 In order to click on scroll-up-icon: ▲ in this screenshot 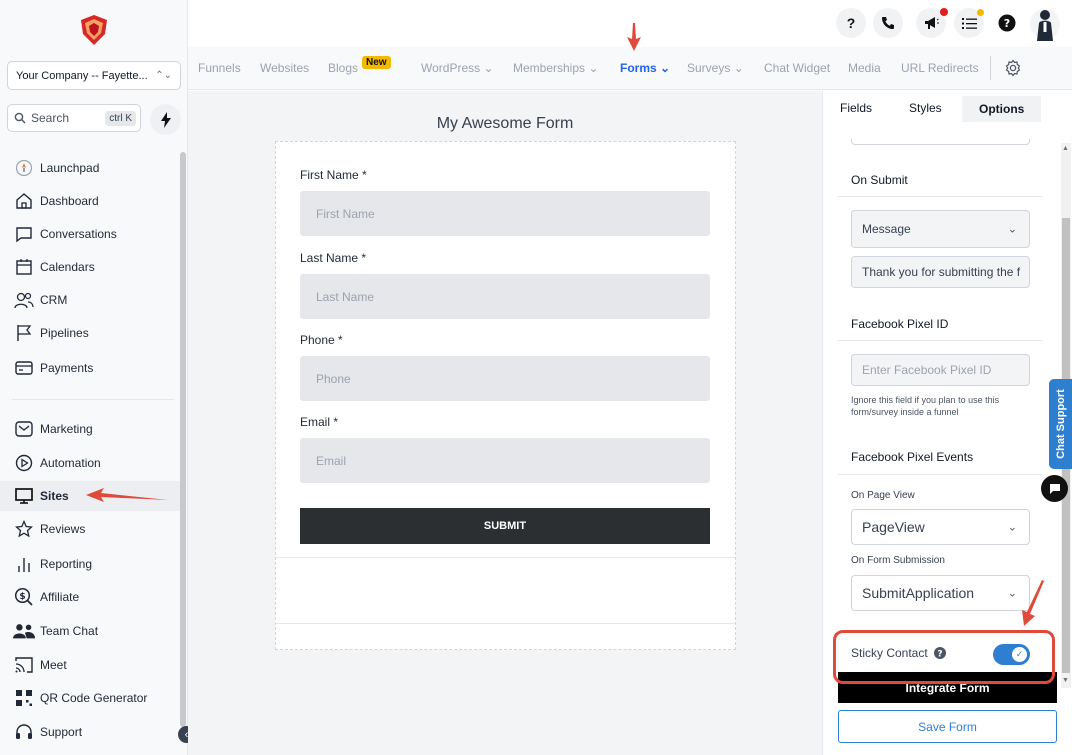, I will do `click(1065, 148)`.